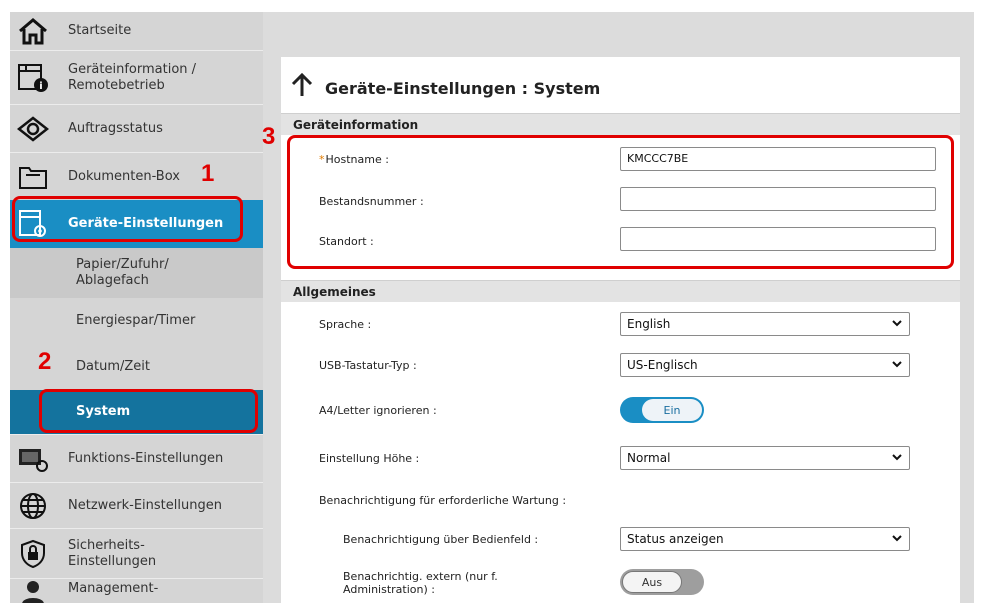  Describe the element at coordinates (146, 458) in the screenshot. I see `sidebar-item-label: Funktions-Einstellungen` at that location.